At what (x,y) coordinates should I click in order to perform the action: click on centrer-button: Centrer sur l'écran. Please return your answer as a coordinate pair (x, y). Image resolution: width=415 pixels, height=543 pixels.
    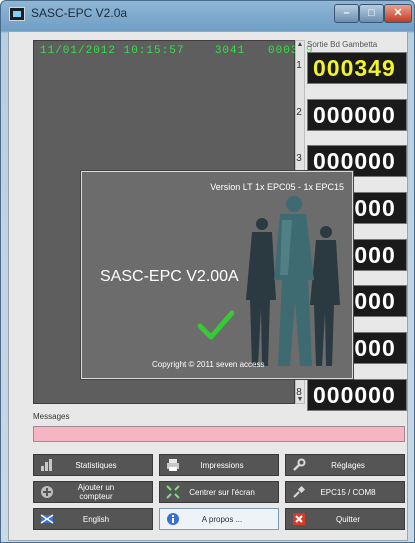
    Looking at the image, I should click on (219, 492).